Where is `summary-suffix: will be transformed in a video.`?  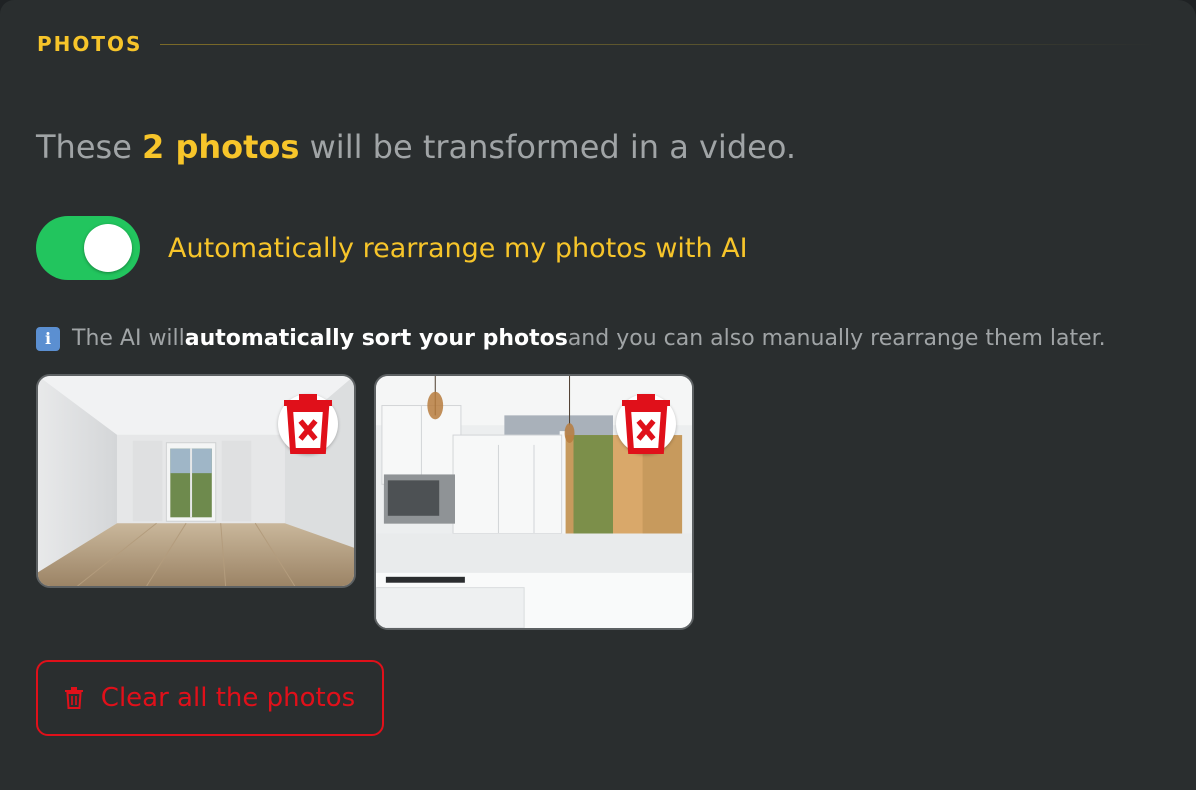
summary-suffix: will be transformed in a video. is located at coordinates (547, 147).